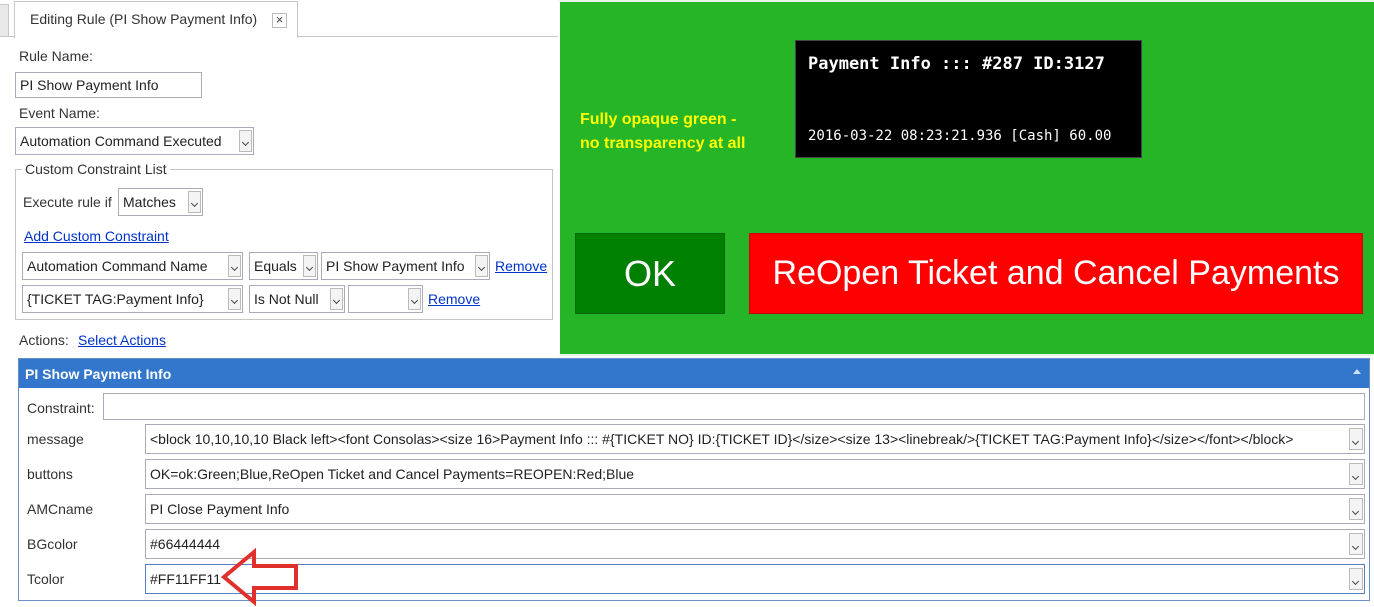  I want to click on param-label-bgcolor: BGcolor, so click(52, 544).